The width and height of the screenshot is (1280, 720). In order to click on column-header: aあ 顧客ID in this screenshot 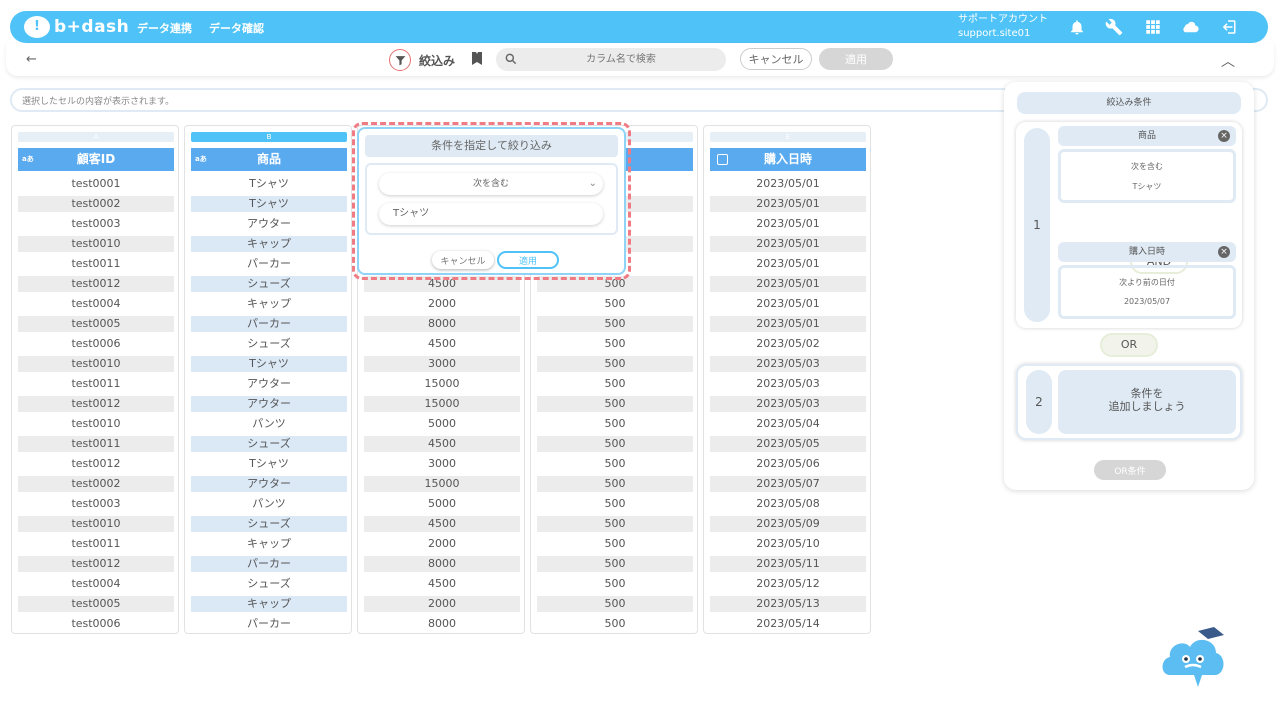, I will do `click(96, 159)`.